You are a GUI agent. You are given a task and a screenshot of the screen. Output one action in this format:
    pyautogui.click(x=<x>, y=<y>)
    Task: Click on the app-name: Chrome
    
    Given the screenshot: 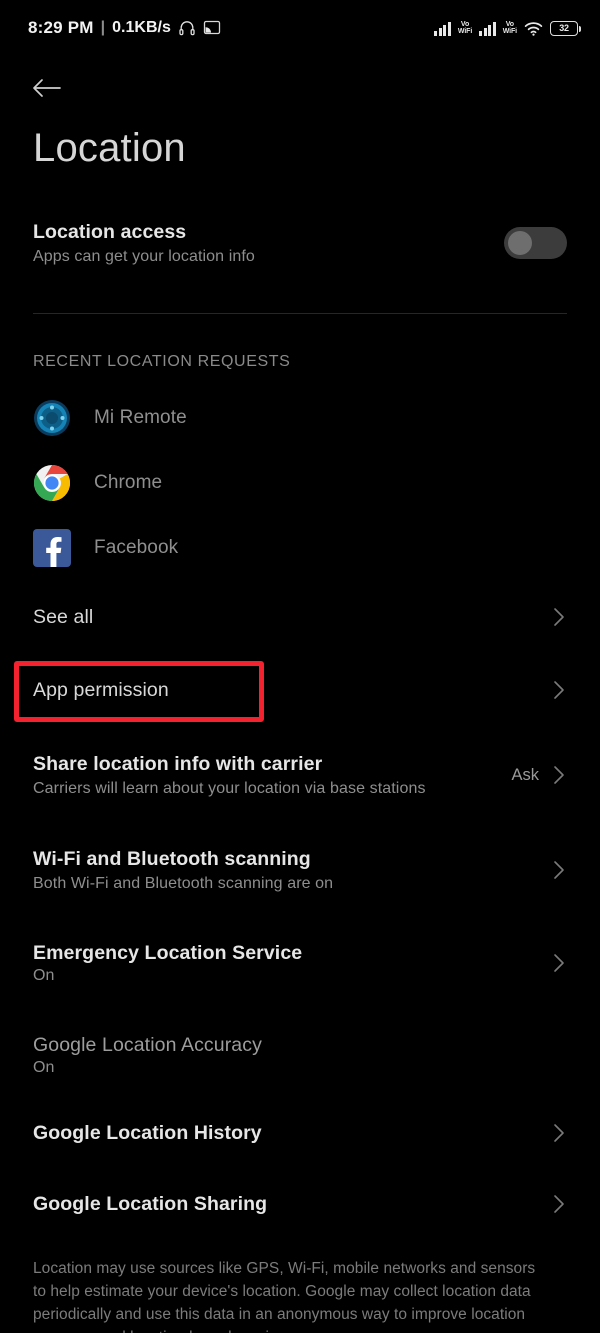 What is the action you would take?
    pyautogui.click(x=128, y=482)
    